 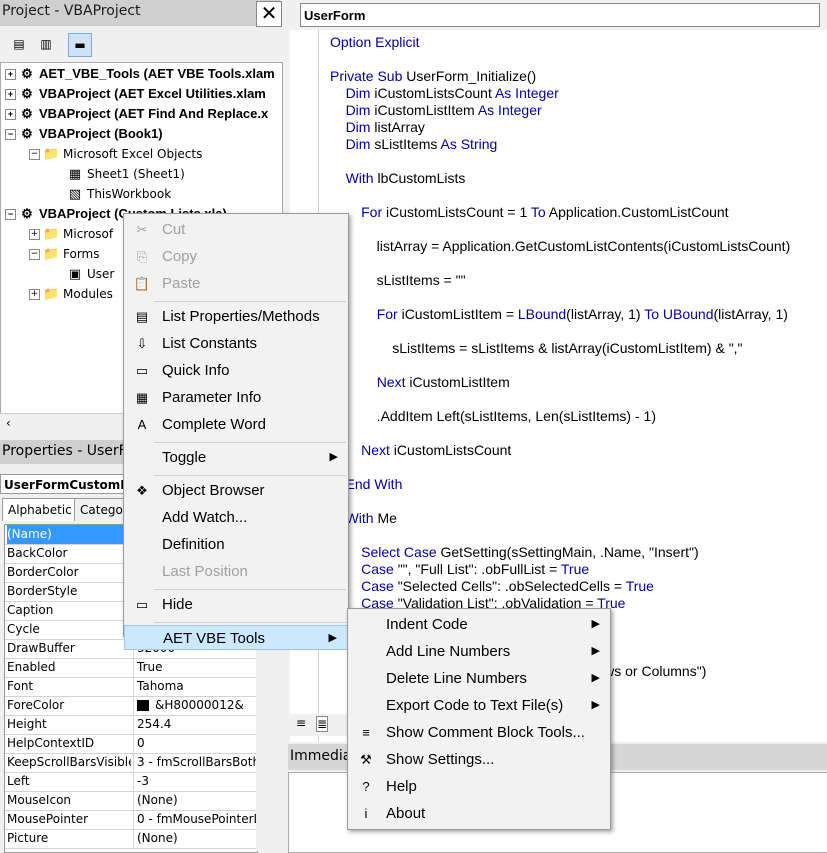 What do you see at coordinates (135, 94) in the screenshot?
I see `tree-node: + ⚙ VBAProject (AET Excel Utilities.xlam` at bounding box center [135, 94].